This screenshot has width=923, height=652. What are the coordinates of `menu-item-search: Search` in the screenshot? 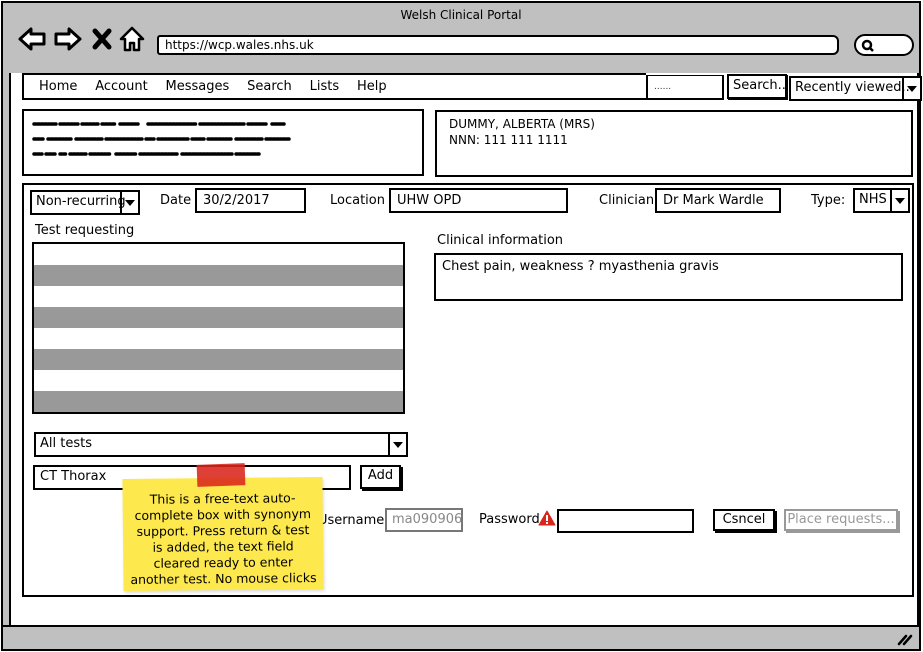 It's located at (269, 87).